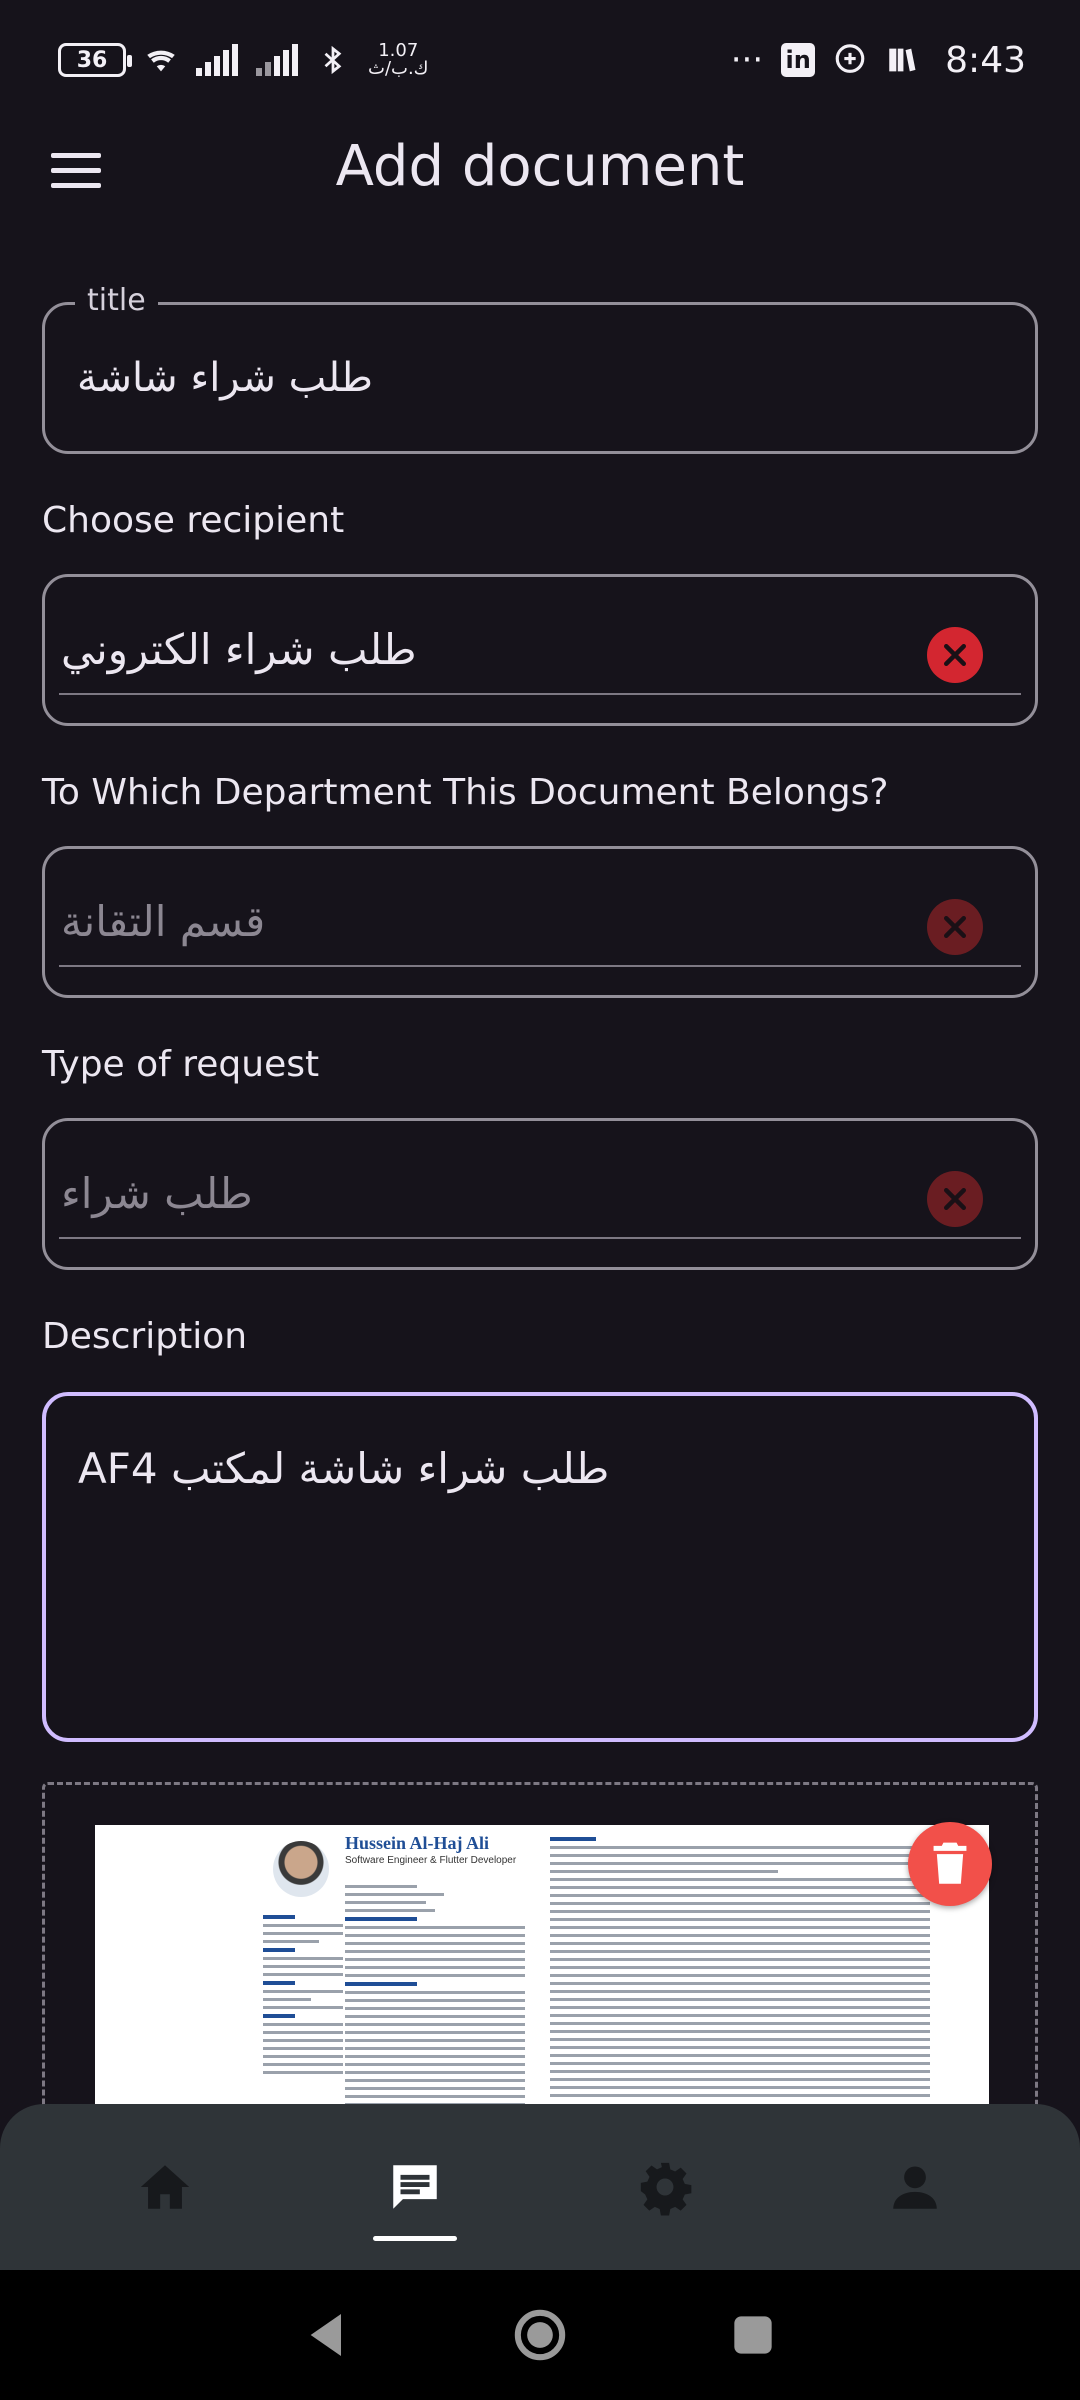 This screenshot has width=1080, height=2400. Describe the element at coordinates (435, 1998) in the screenshot. I see `resume-middle-column` at that location.